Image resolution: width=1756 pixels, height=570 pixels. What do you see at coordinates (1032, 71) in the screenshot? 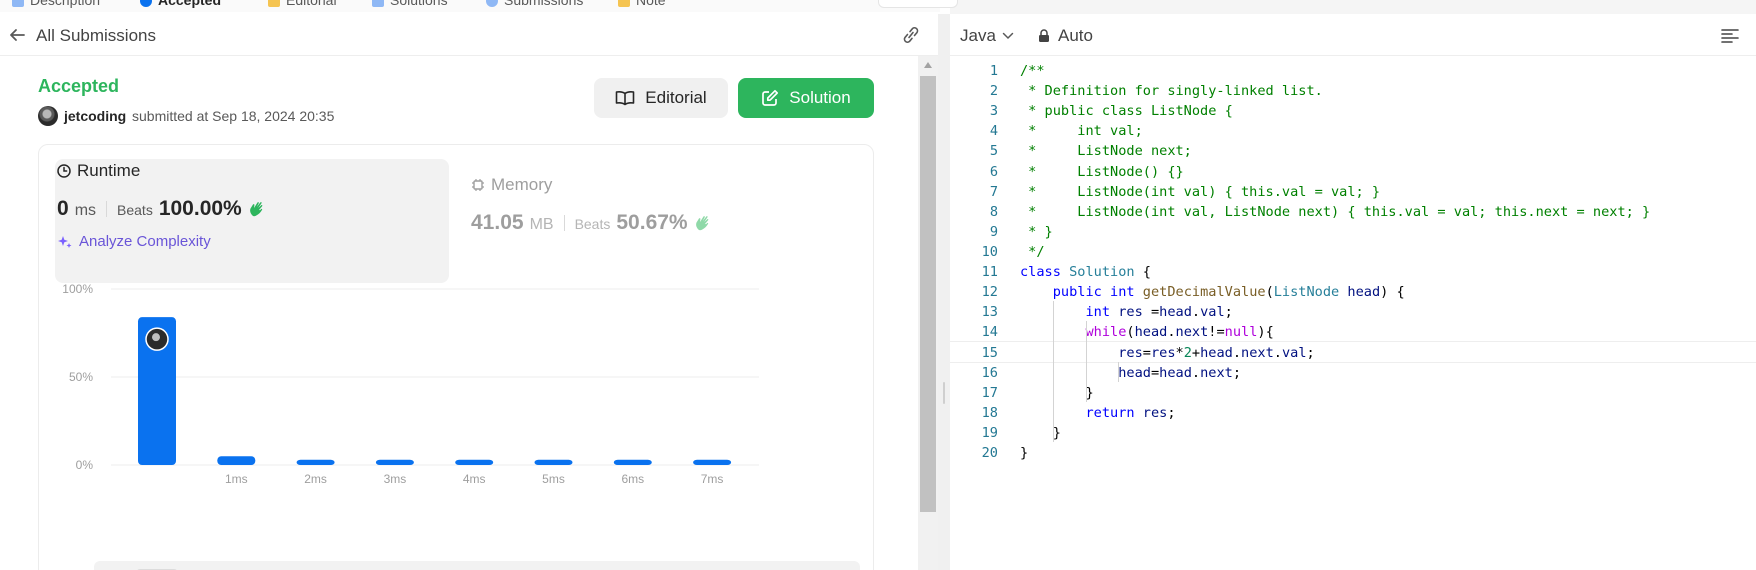
I see `code-text: /**` at bounding box center [1032, 71].